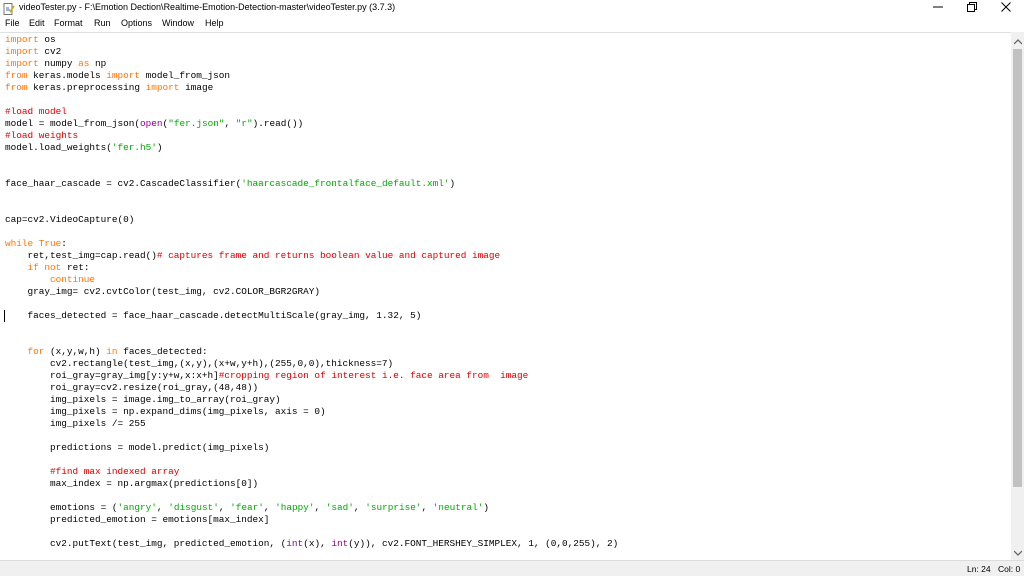  I want to click on menu-window: Window, so click(178, 23).